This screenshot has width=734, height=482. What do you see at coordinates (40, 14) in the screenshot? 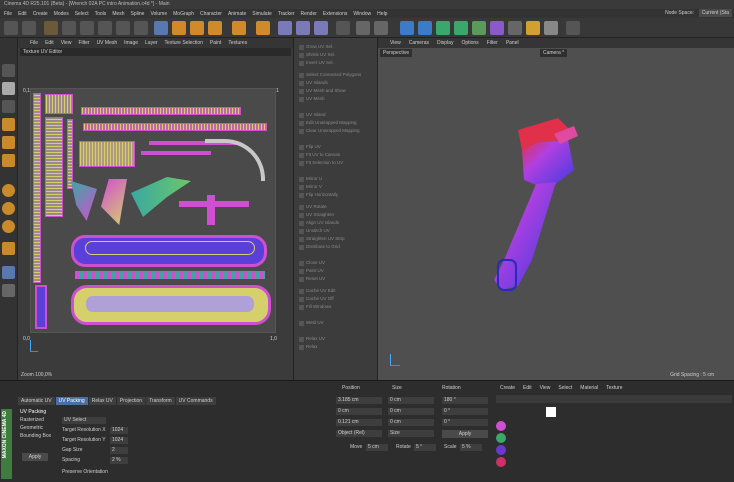
I see `menu-create: Create` at bounding box center [40, 14].